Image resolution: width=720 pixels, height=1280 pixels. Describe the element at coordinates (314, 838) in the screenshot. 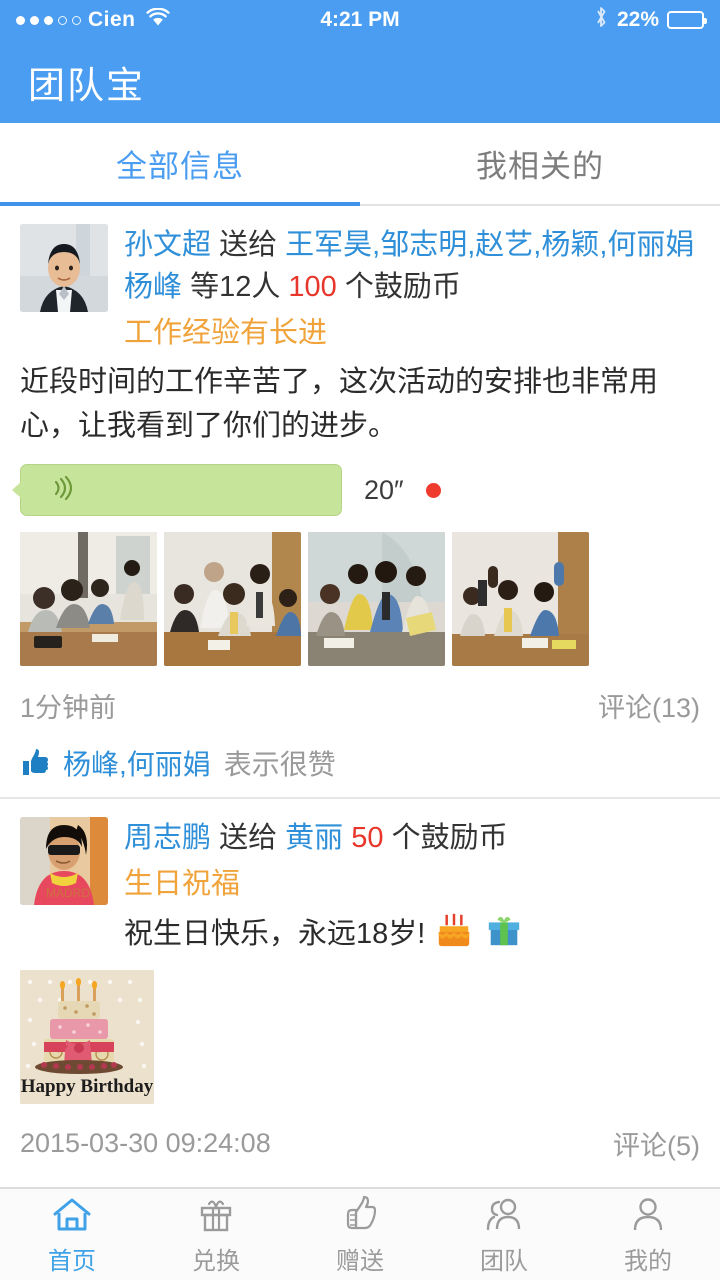

I see `post-recipients: 黄丽` at that location.